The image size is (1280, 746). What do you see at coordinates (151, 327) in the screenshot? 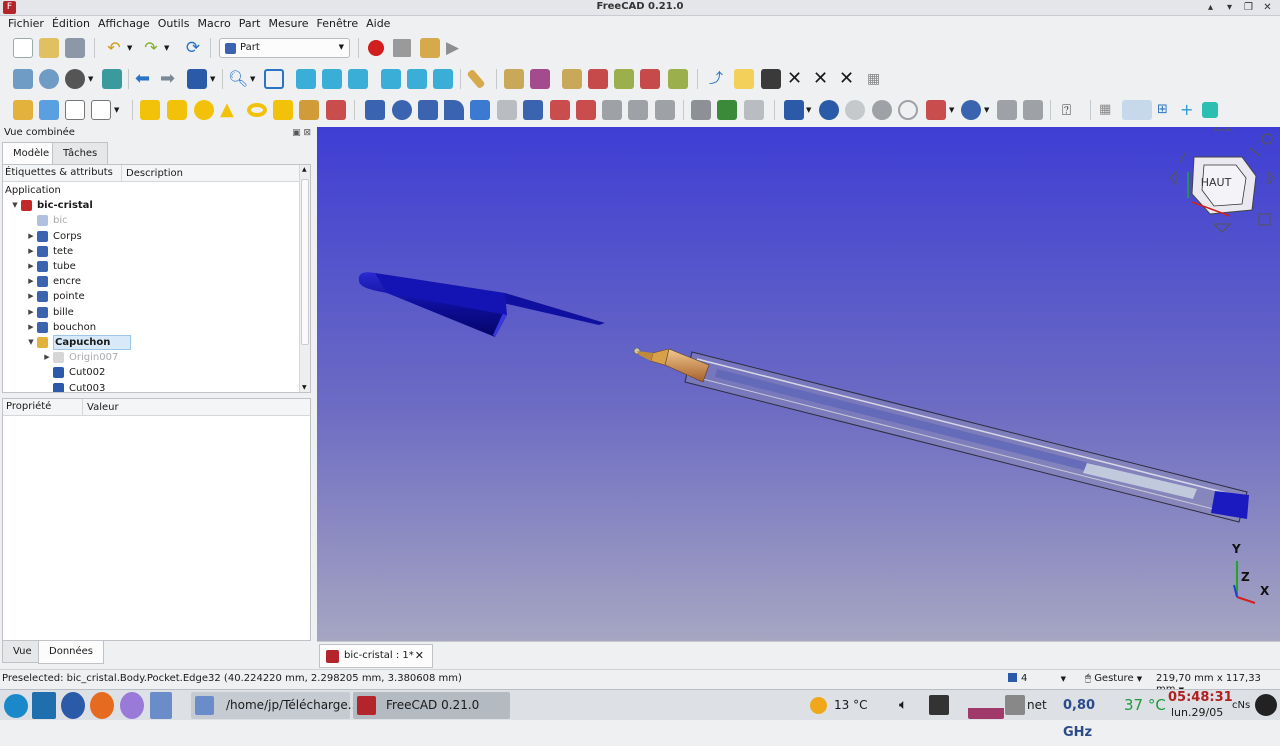
I see `tree-item: ▶ bouchon` at bounding box center [151, 327].